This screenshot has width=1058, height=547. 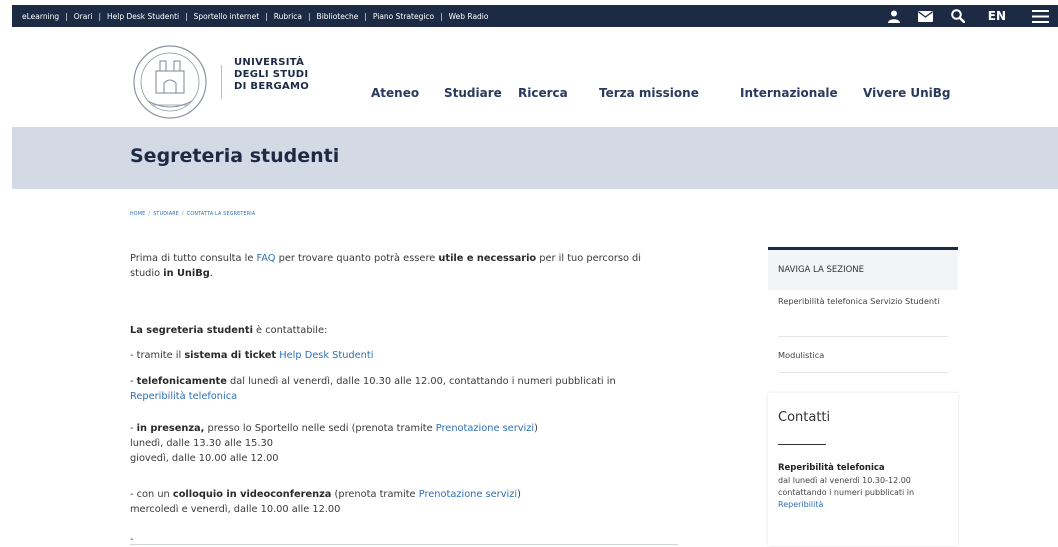 What do you see at coordinates (288, 16) in the screenshot?
I see `utility-link-rubrica: Rubrica` at bounding box center [288, 16].